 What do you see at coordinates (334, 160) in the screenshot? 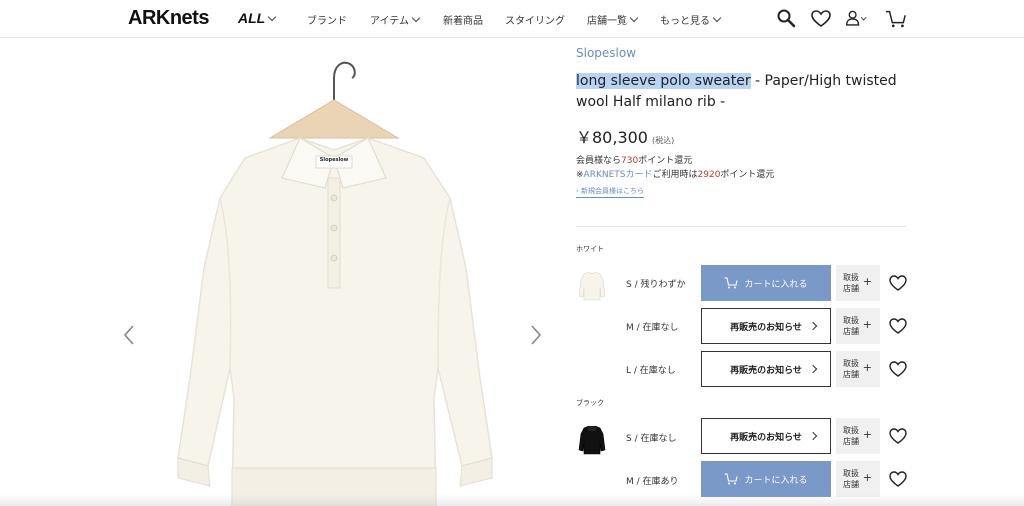
I see `brand-tag: Slopeslow` at bounding box center [334, 160].